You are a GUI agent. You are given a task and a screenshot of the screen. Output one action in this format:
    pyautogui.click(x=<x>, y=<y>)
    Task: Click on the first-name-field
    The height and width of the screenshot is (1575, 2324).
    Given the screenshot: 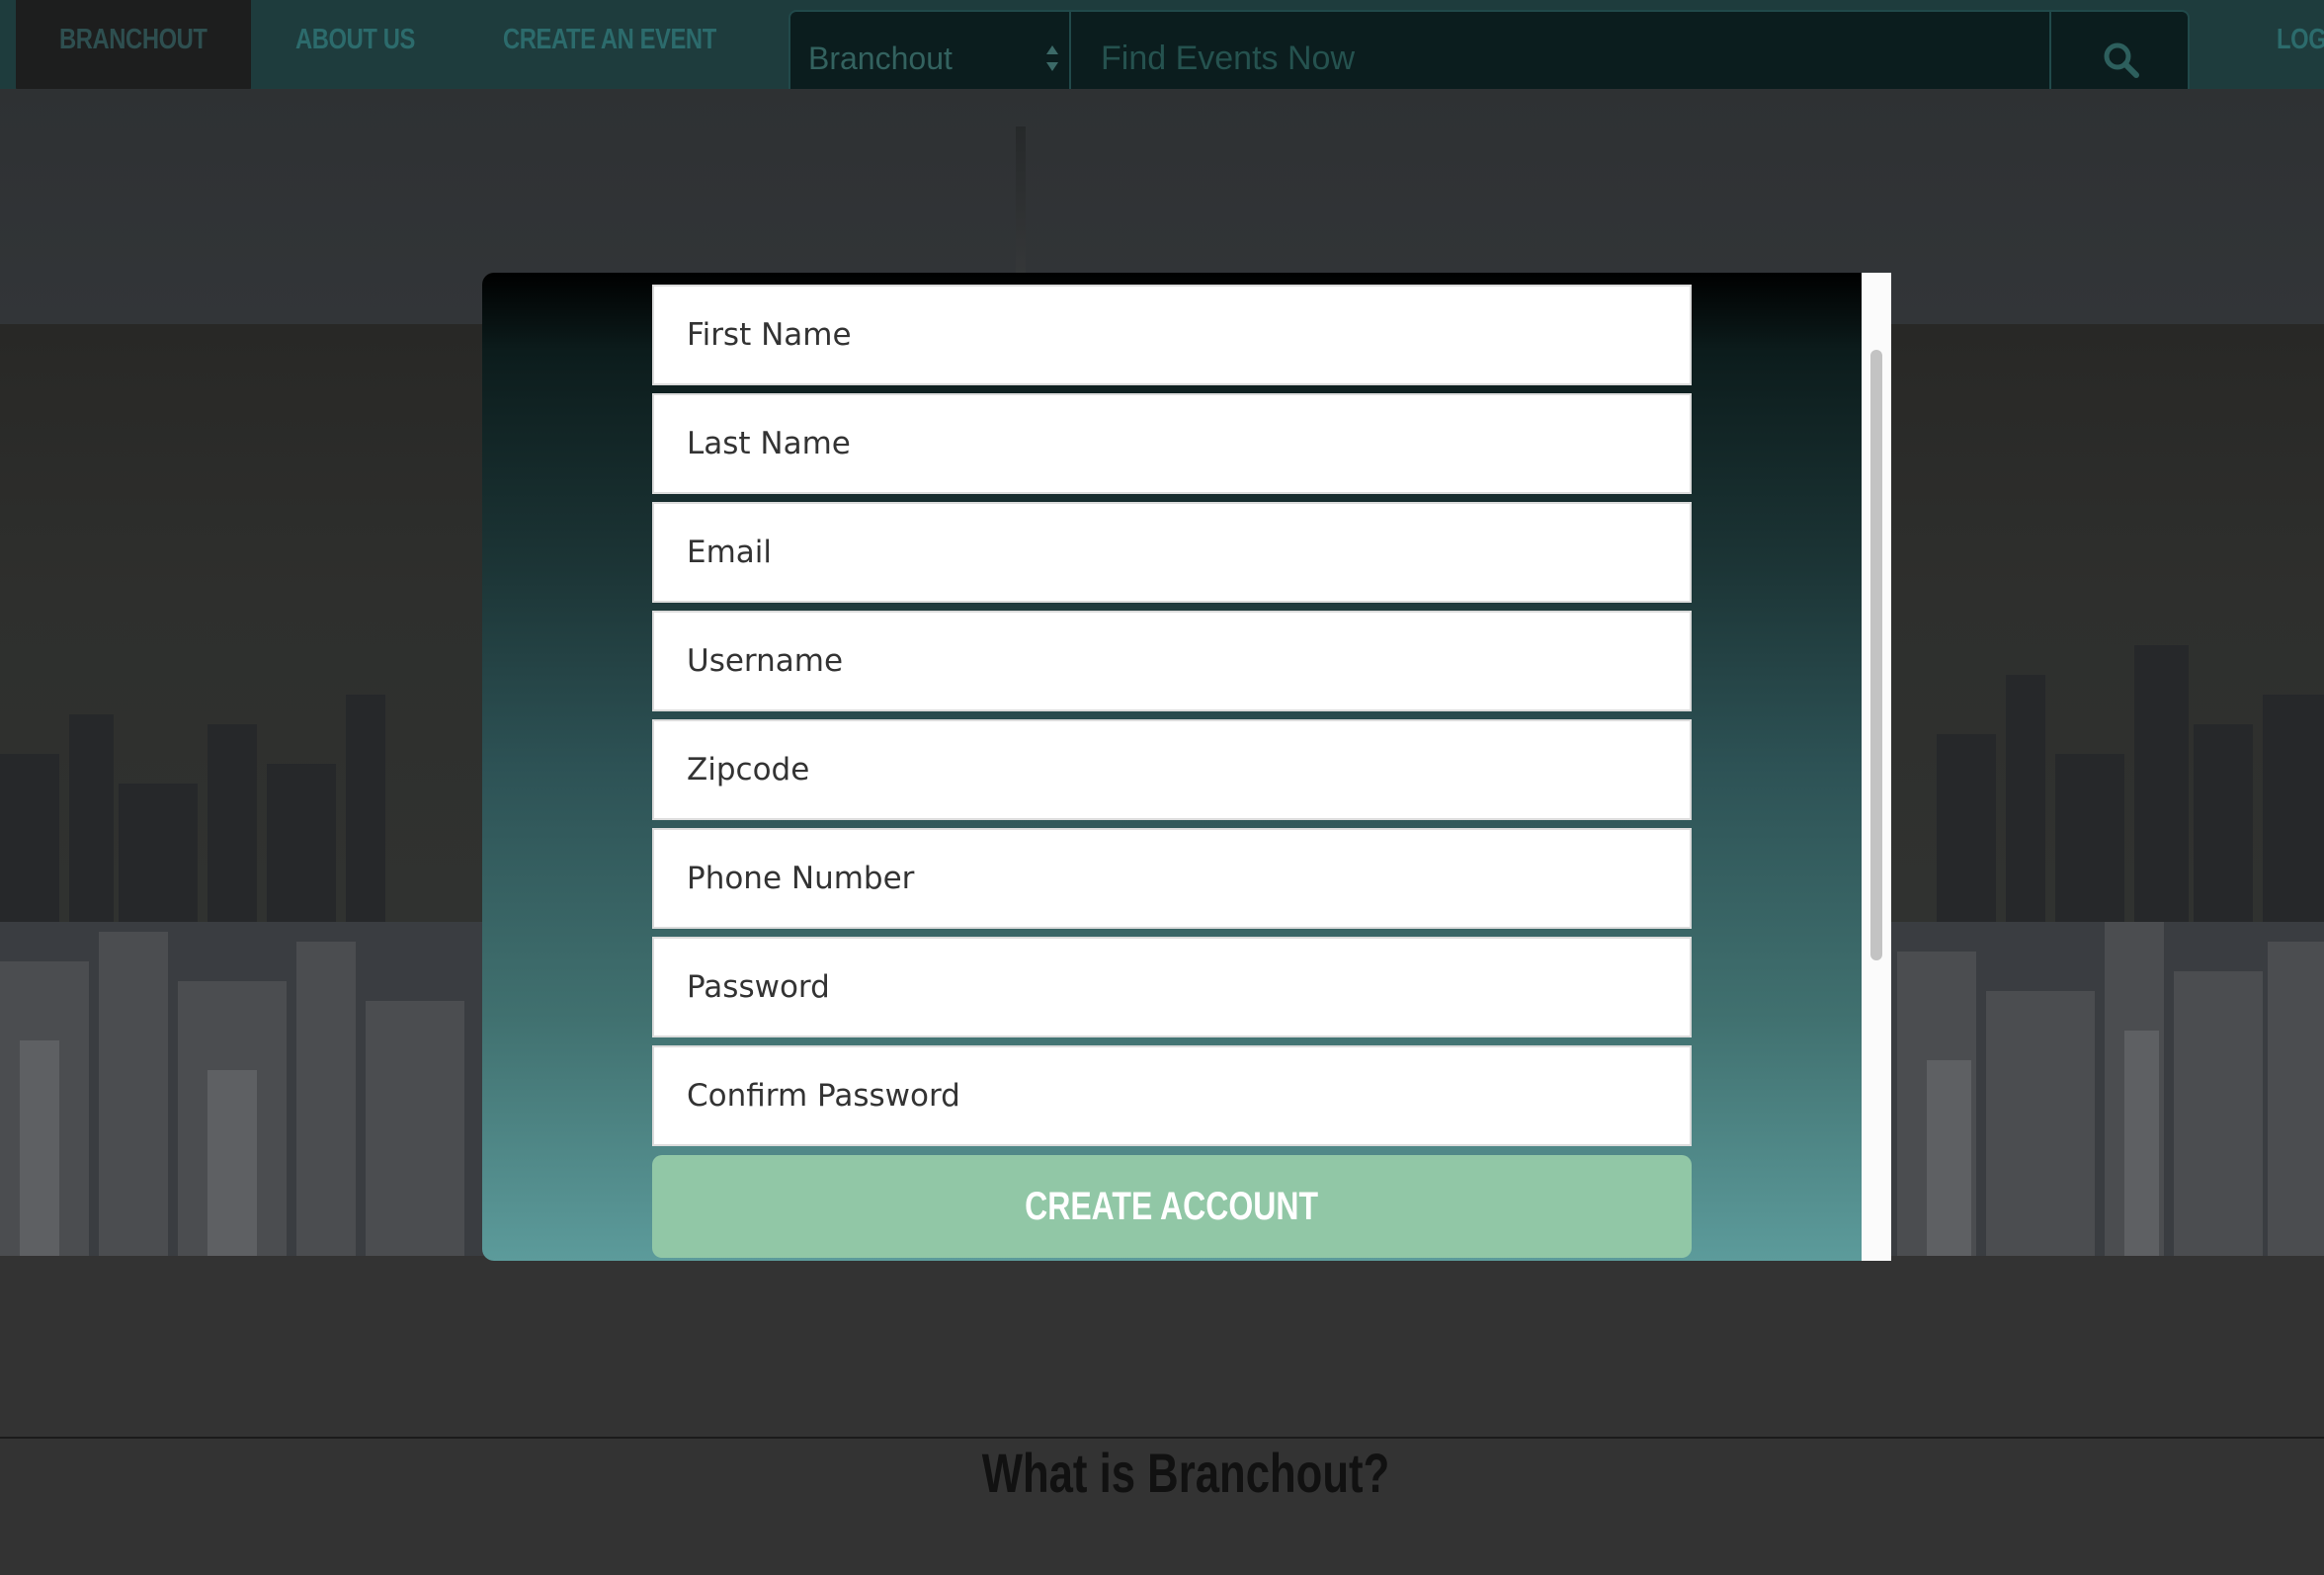 What is the action you would take?
    pyautogui.click(x=1172, y=335)
    